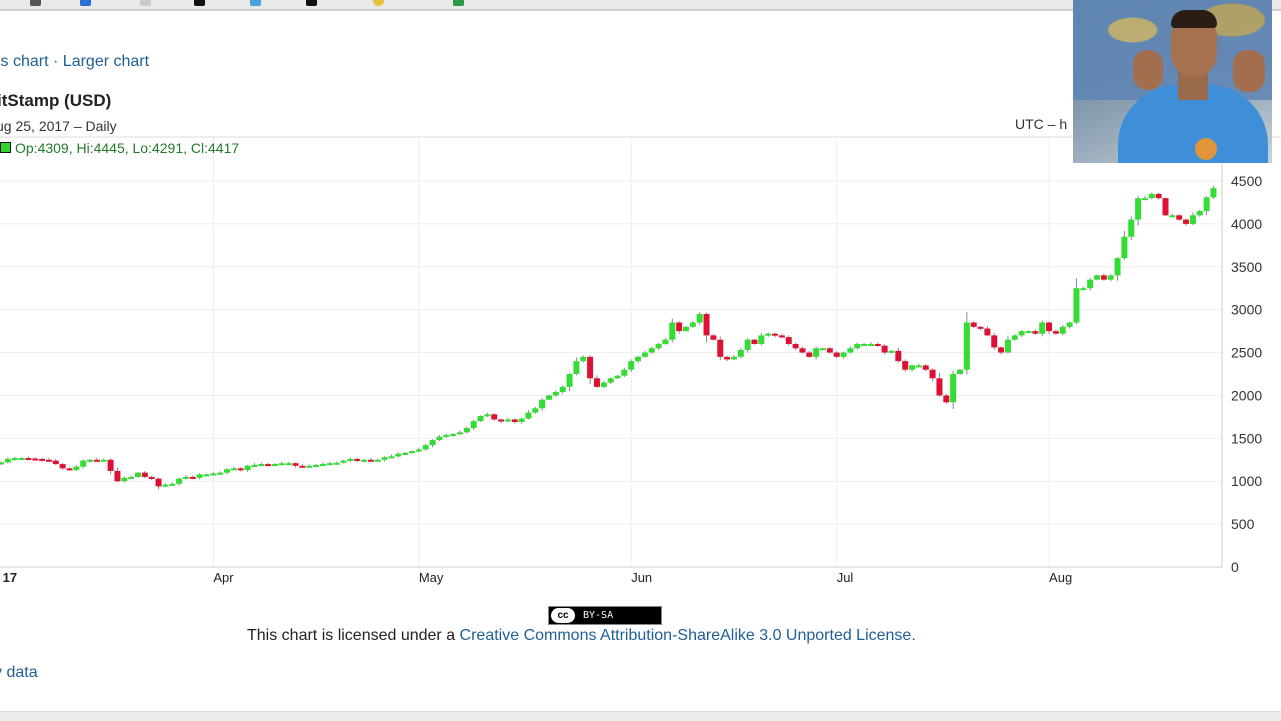 The width and height of the screenshot is (1281, 721). What do you see at coordinates (353, 635) in the screenshot?
I see `license-prefix: This chart is licensed under a` at bounding box center [353, 635].